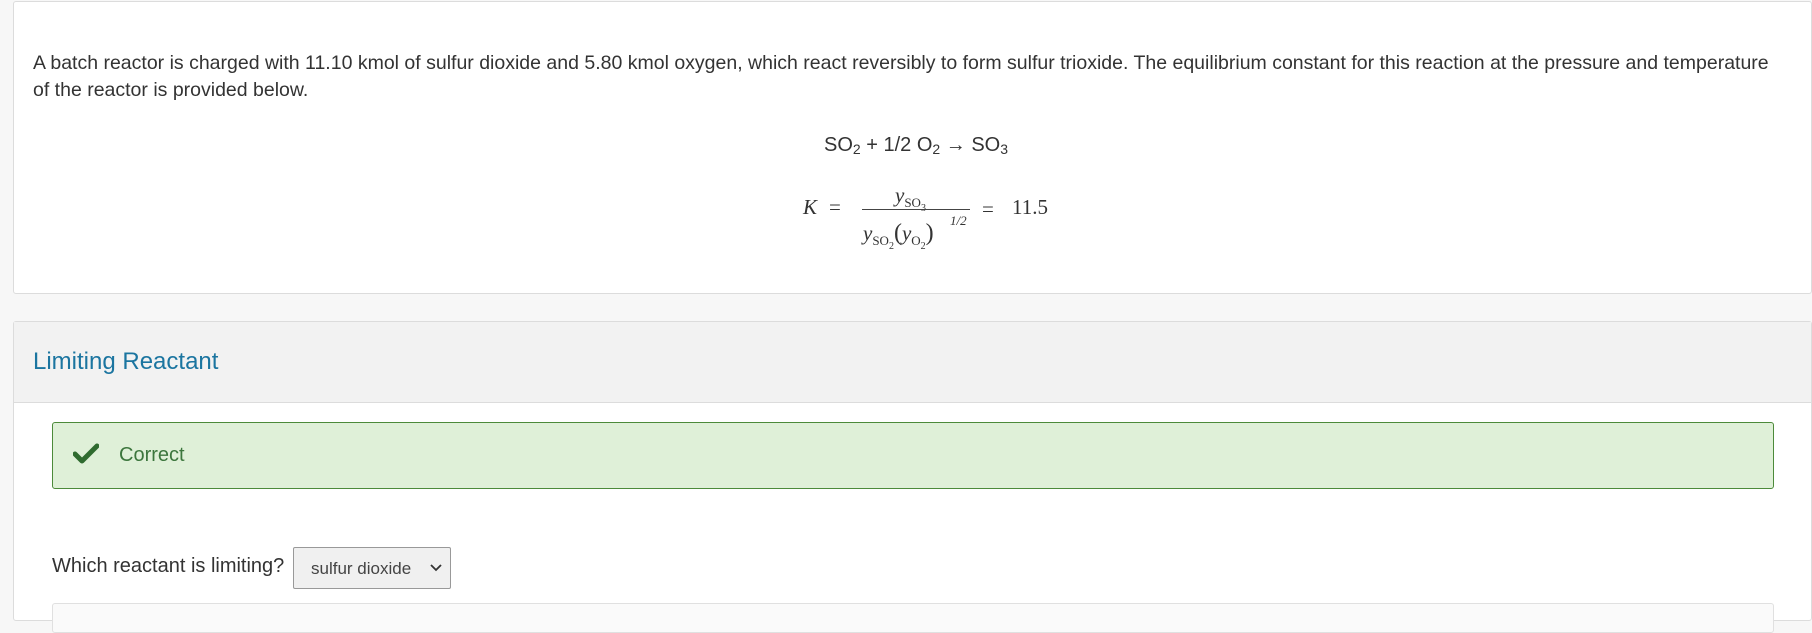  What do you see at coordinates (126, 361) in the screenshot?
I see `section-title: Limiting Reactant` at bounding box center [126, 361].